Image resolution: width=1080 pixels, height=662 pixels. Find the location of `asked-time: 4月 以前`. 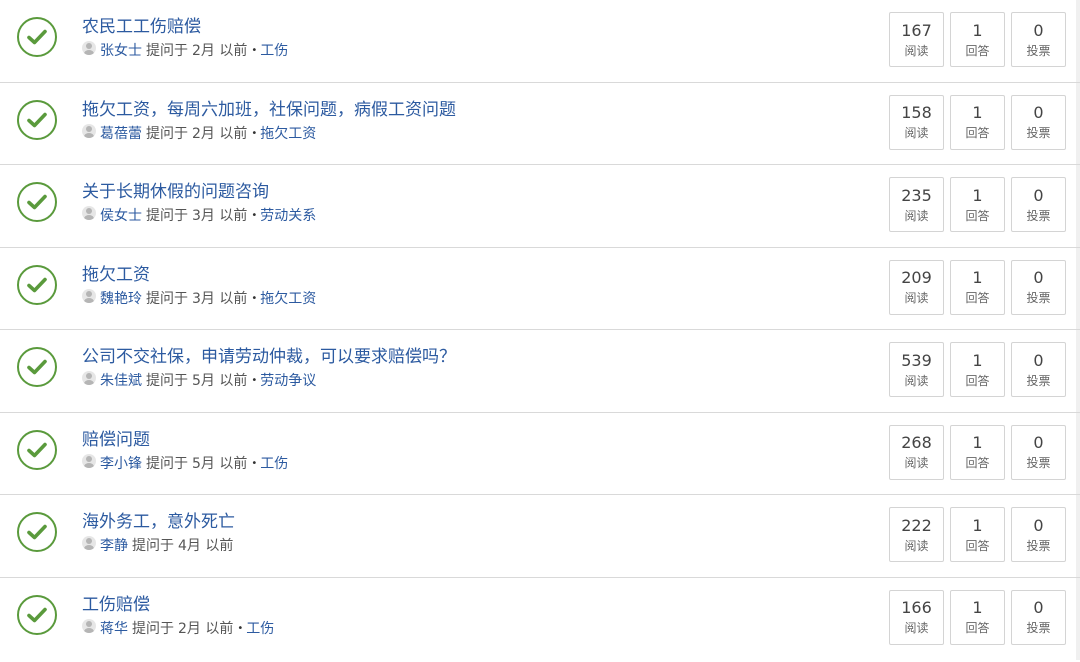

asked-time: 4月 以前 is located at coordinates (206, 546).